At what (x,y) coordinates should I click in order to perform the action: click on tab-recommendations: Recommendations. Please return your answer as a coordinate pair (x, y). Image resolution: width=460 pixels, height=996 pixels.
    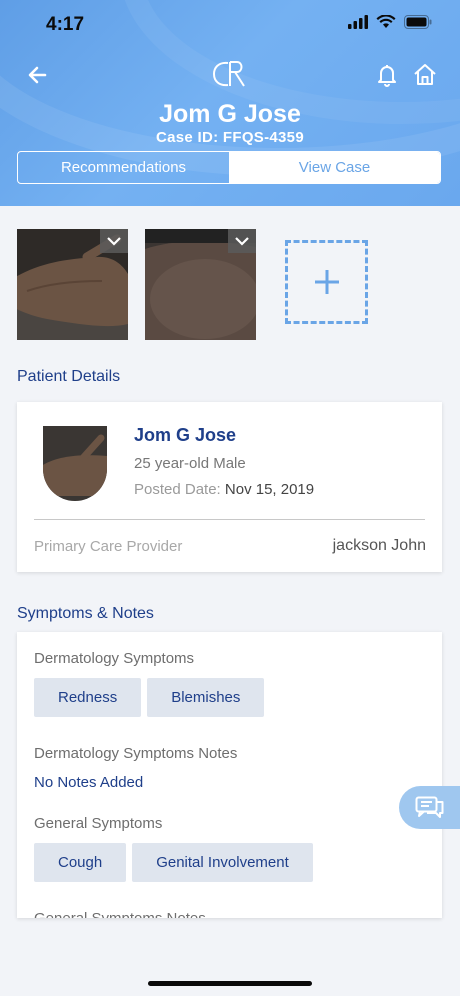
    Looking at the image, I should click on (123, 167).